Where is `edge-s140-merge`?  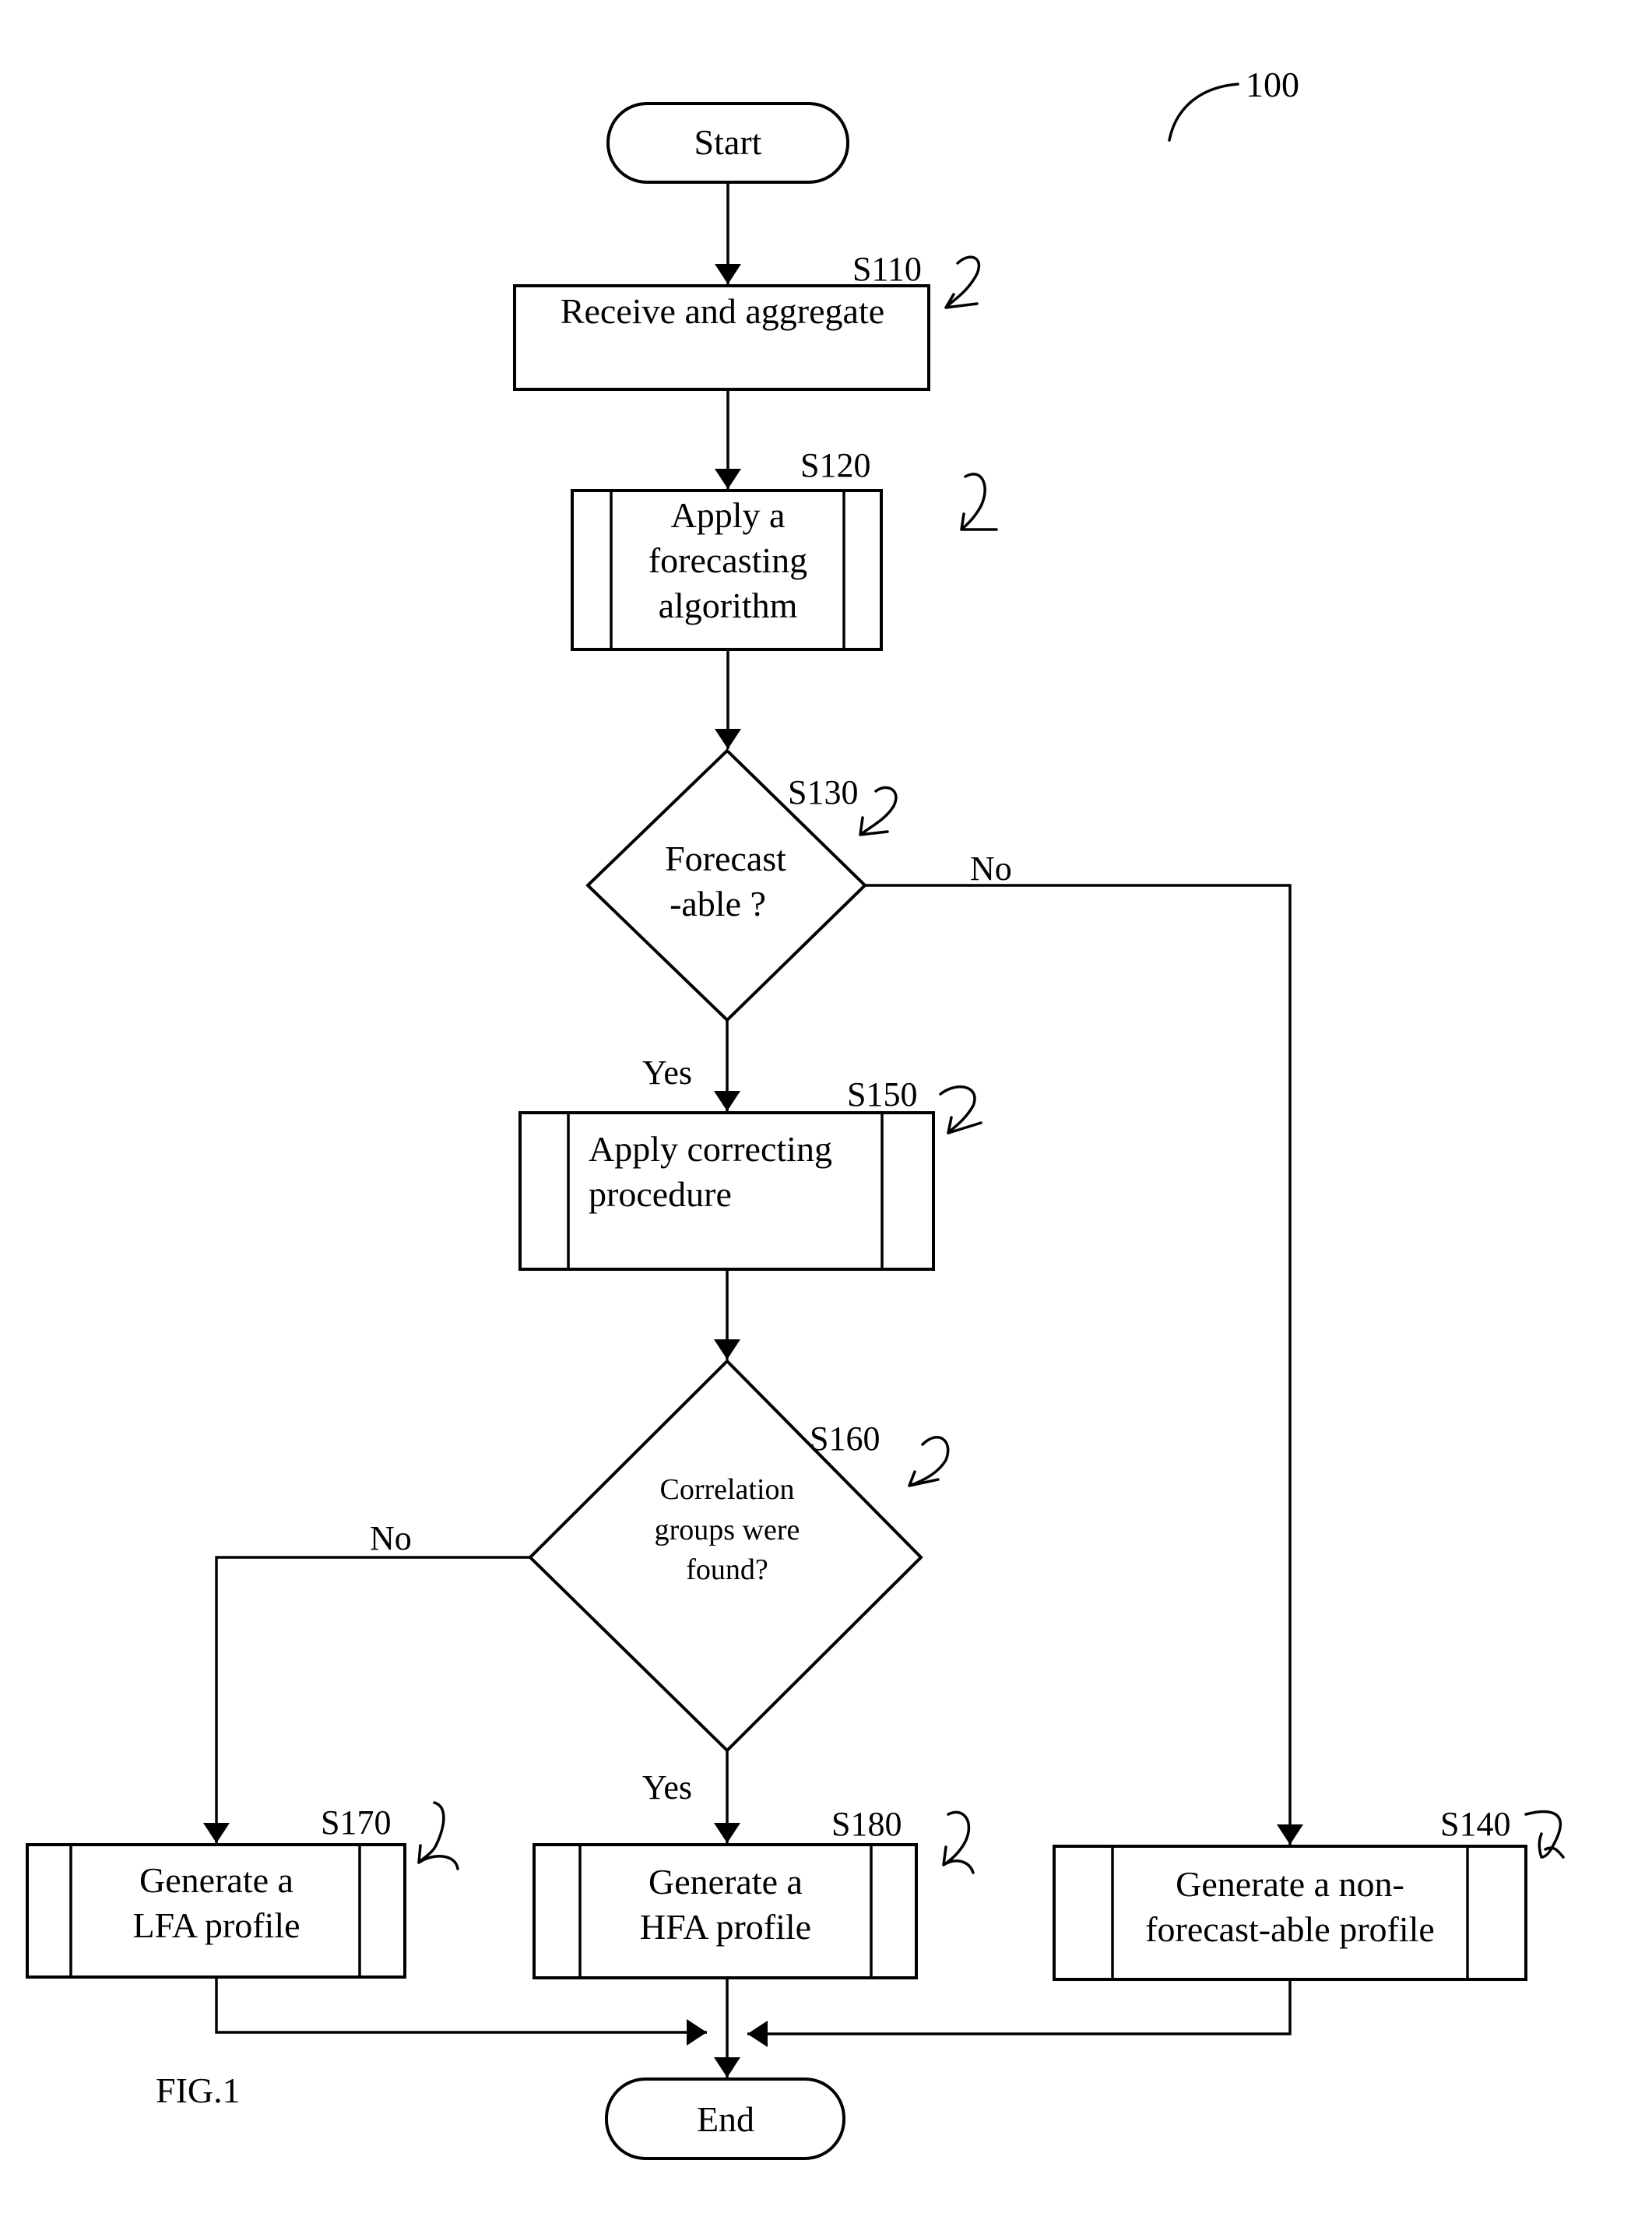 edge-s140-merge is located at coordinates (1019, 2013).